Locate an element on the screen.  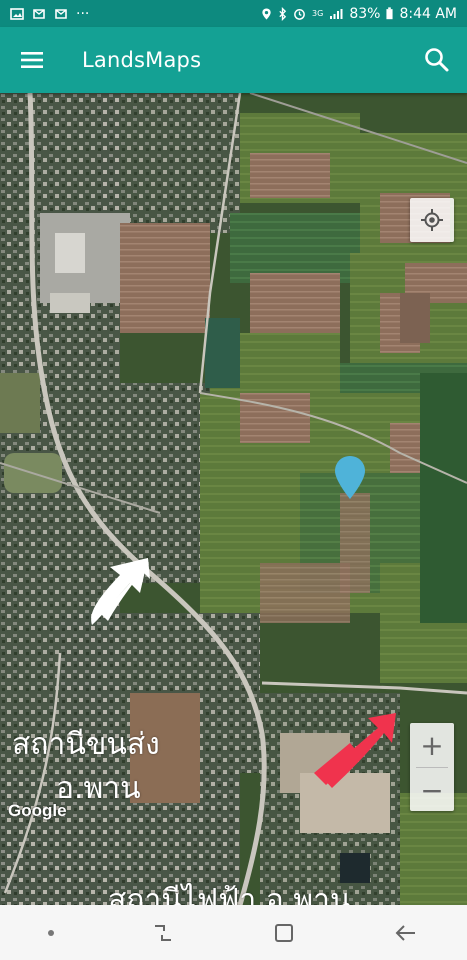
location-icon is located at coordinates (266, 13).